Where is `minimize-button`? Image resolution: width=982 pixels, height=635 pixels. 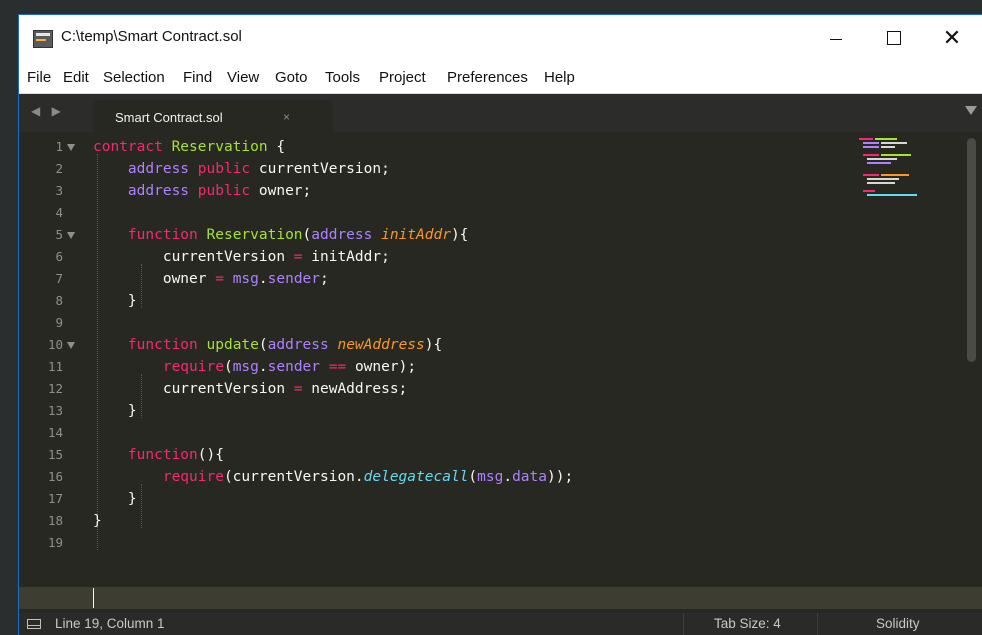
minimize-button is located at coordinates (836, 38).